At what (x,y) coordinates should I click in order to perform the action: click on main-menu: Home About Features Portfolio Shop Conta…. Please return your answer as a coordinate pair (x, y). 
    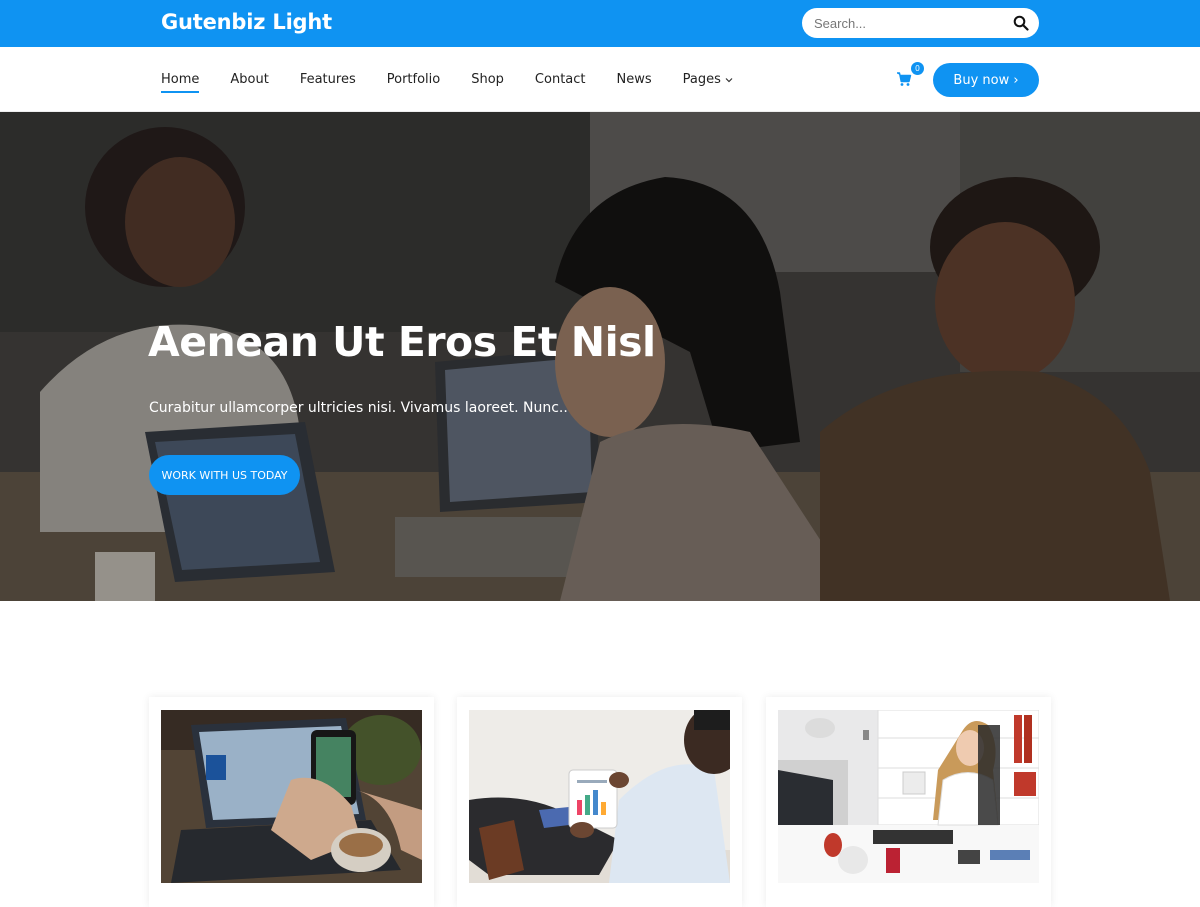
    Looking at the image, I should click on (462, 79).